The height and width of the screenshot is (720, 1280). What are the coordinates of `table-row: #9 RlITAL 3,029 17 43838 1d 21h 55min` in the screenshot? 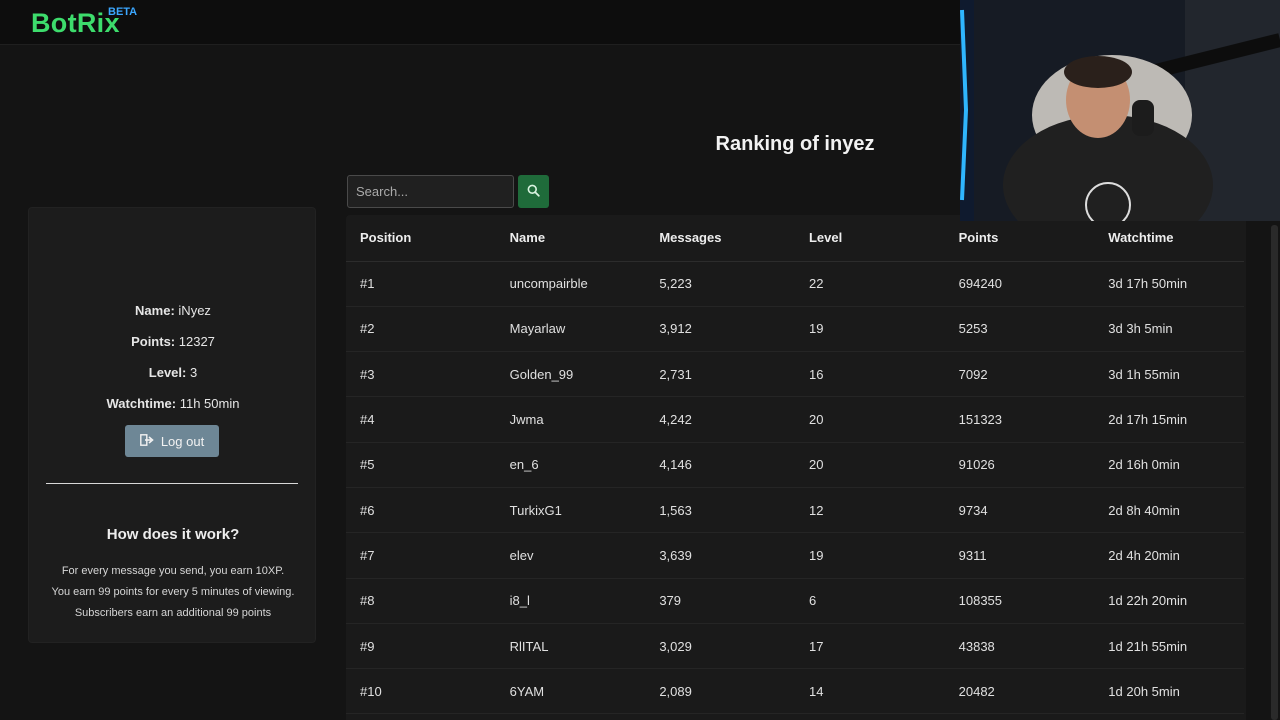 It's located at (795, 646).